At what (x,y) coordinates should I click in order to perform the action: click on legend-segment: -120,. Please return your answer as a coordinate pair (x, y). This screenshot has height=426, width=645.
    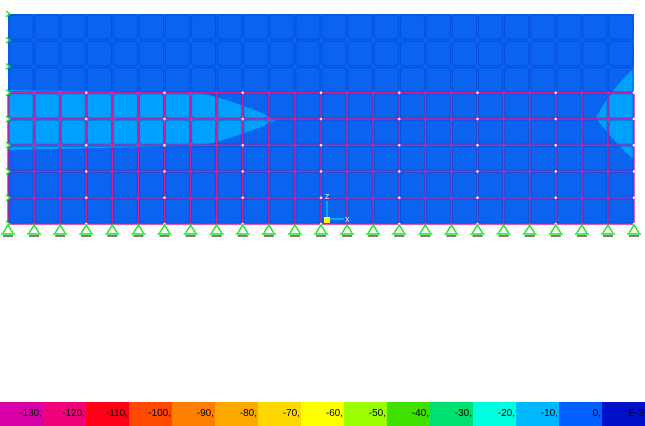
    Looking at the image, I should click on (64, 414).